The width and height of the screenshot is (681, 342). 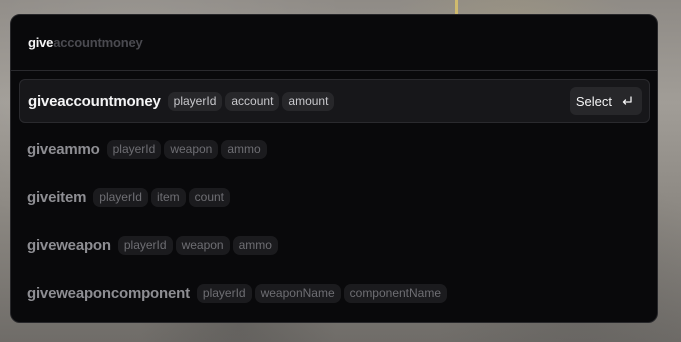 What do you see at coordinates (98, 42) in the screenshot?
I see `autocomplete-suggestion: accountmoney` at bounding box center [98, 42].